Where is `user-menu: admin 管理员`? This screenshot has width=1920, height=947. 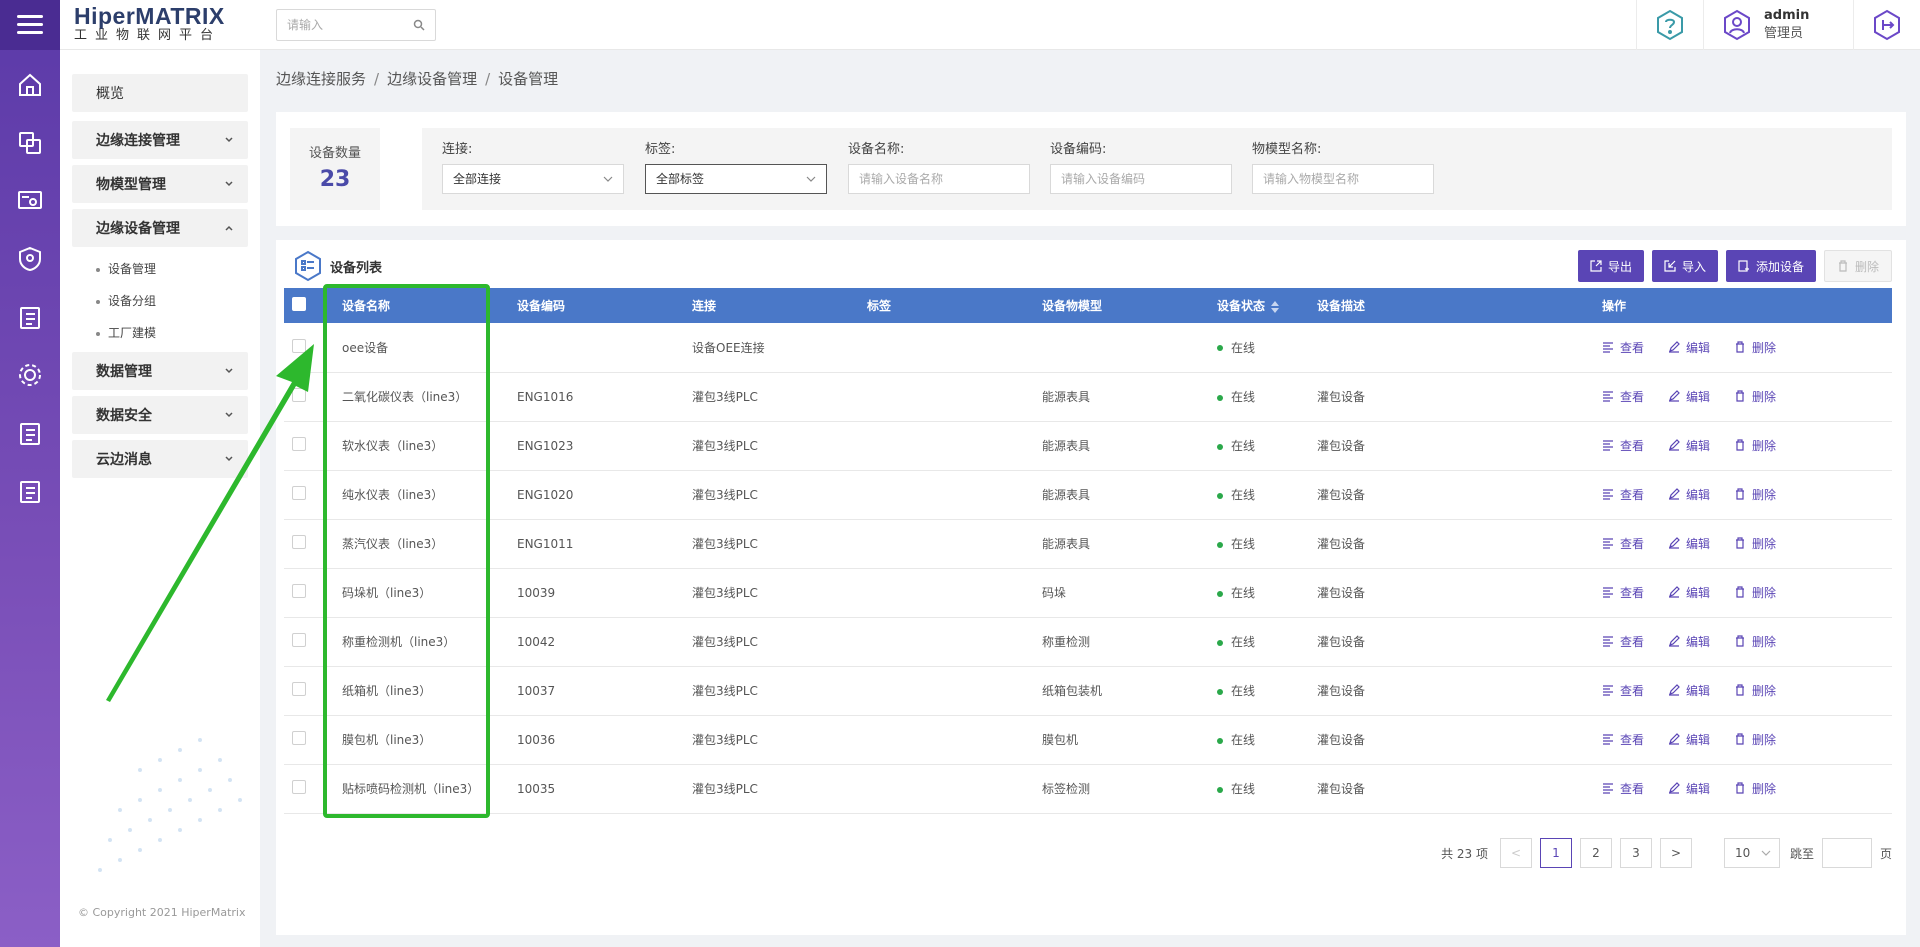 user-menu: admin 管理员 is located at coordinates (1778, 25).